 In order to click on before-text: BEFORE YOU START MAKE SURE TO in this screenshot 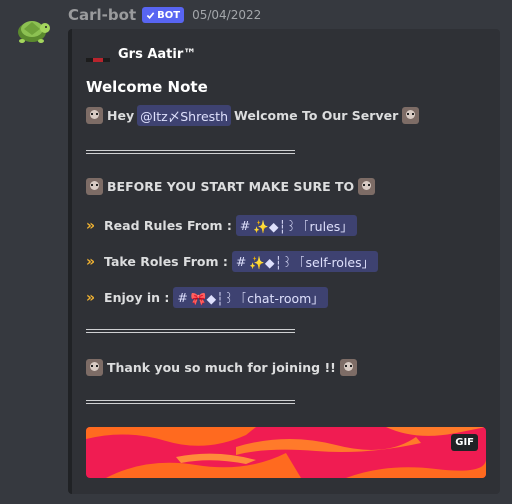, I will do `click(231, 186)`.